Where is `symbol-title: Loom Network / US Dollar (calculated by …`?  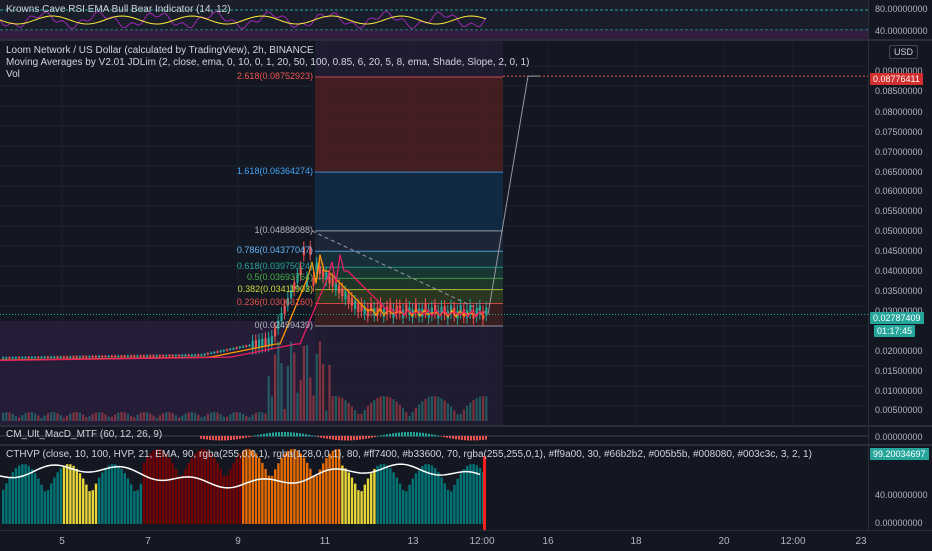 symbol-title: Loom Network / US Dollar (calculated by … is located at coordinates (160, 50).